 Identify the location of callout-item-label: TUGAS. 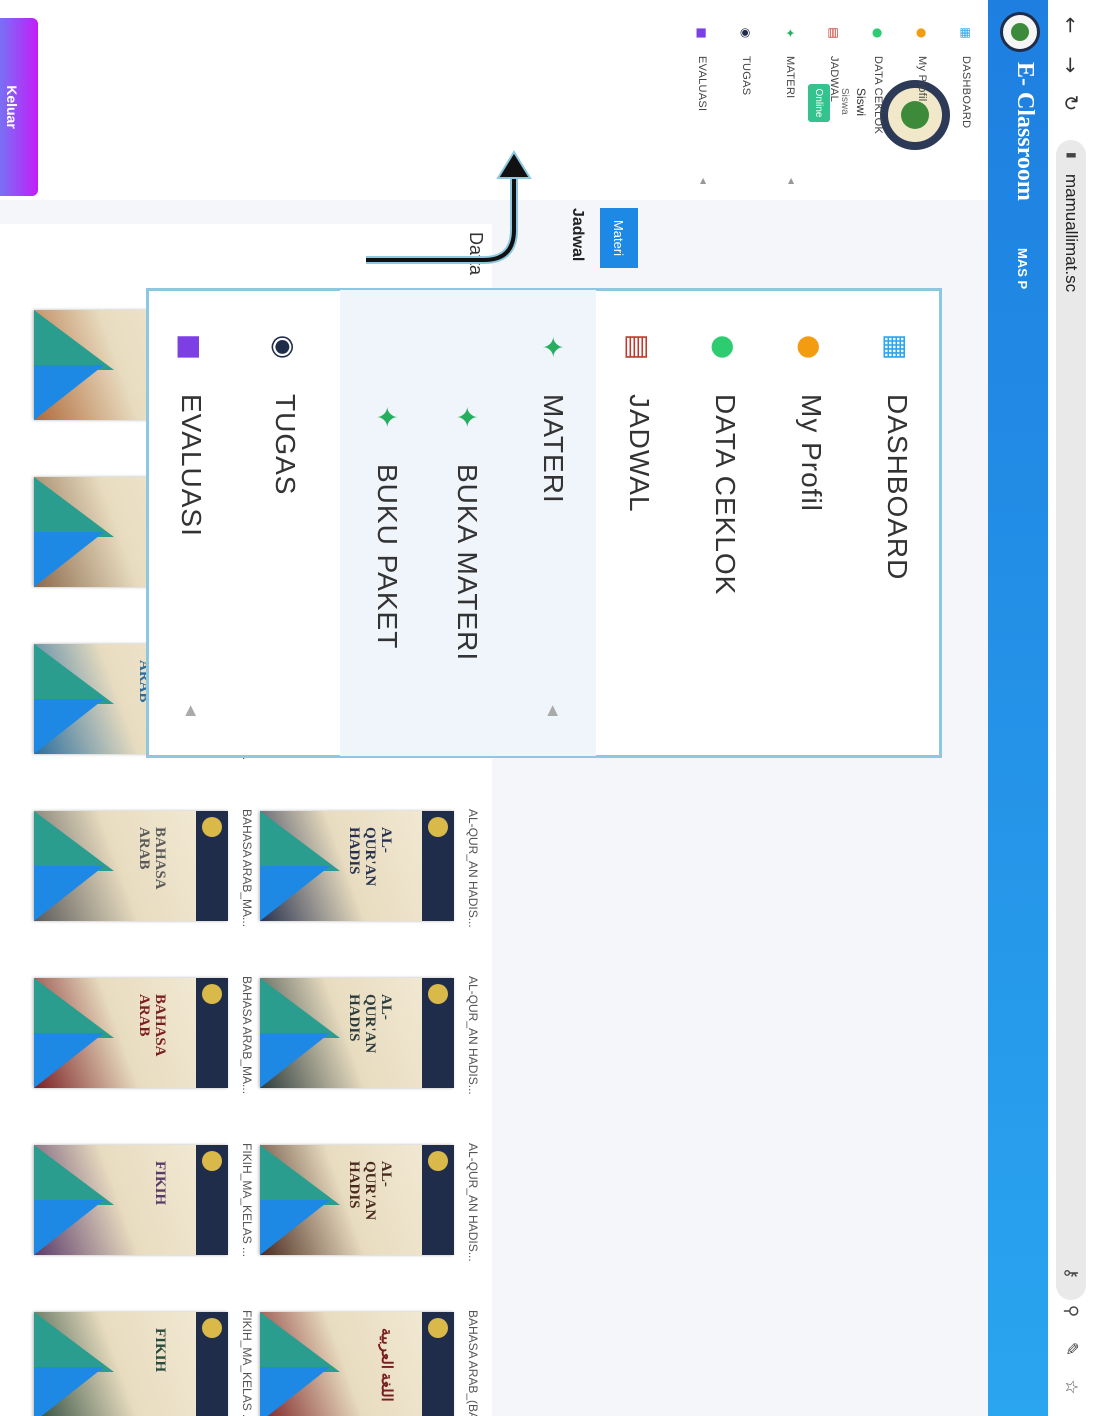
(285, 445).